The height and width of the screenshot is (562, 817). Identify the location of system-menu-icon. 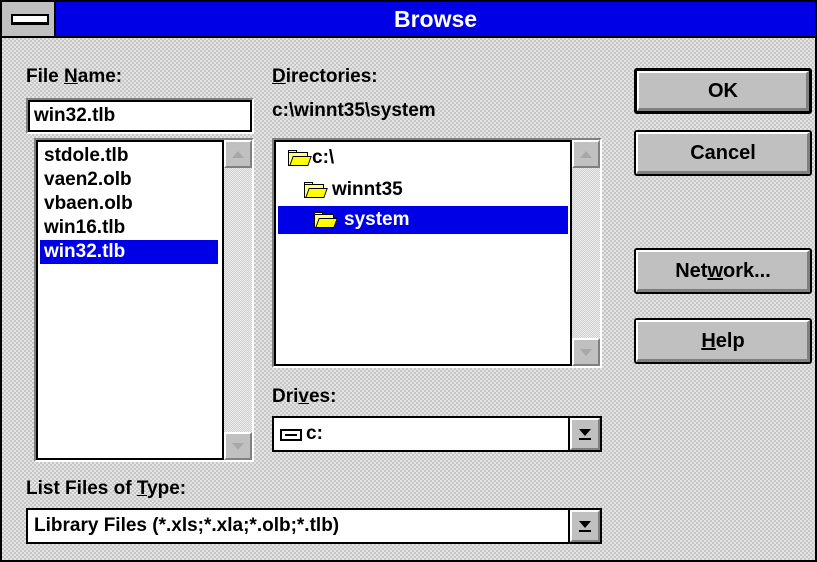
(30, 19).